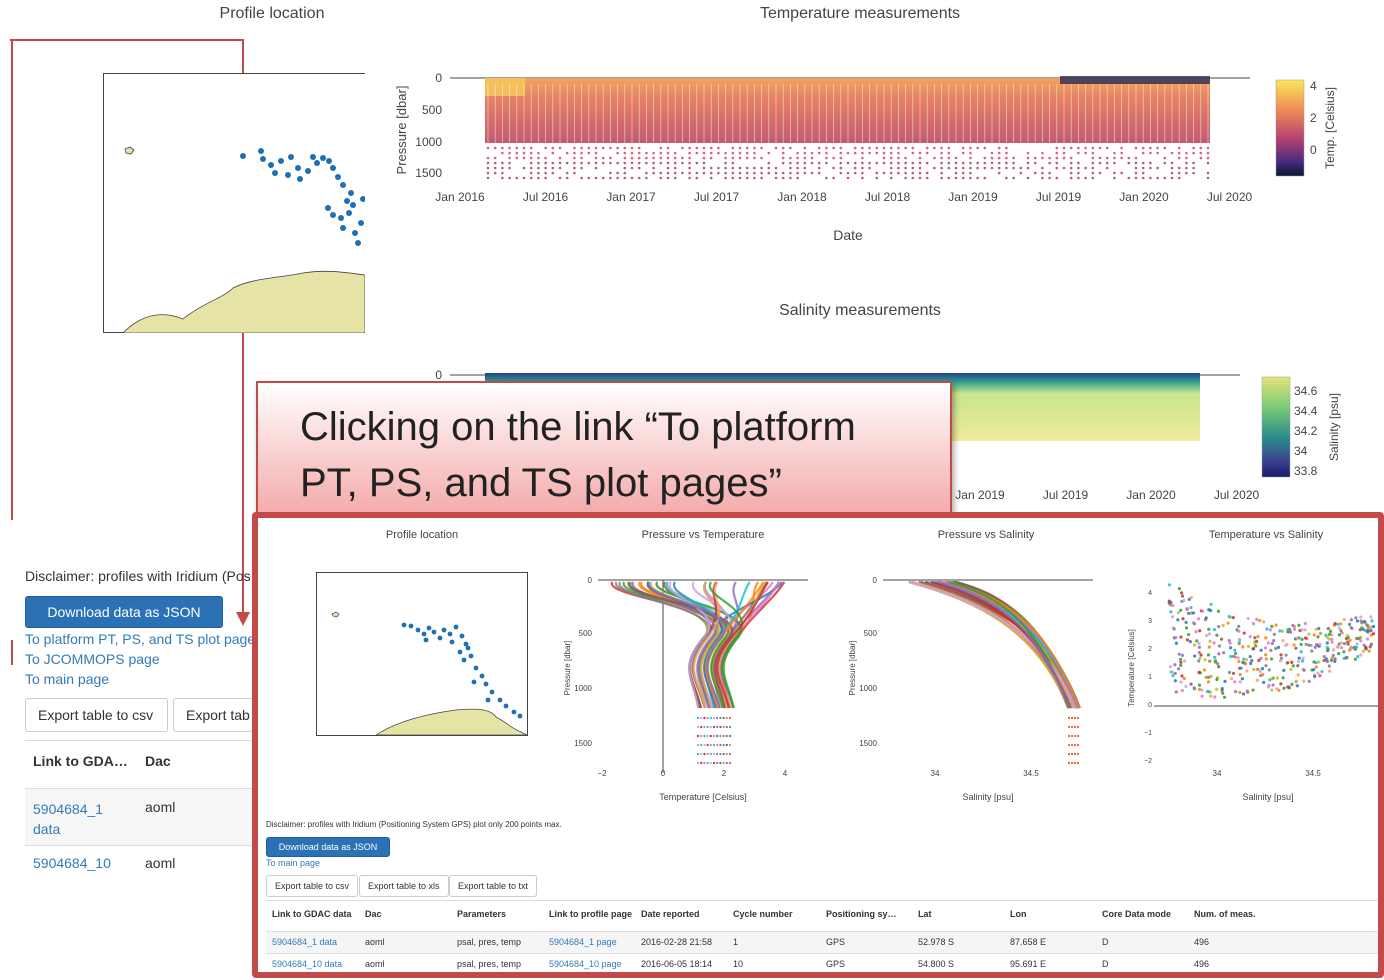 This screenshot has width=1384, height=980. I want to click on sal-cbar-tick: 34.6, so click(1306, 391).